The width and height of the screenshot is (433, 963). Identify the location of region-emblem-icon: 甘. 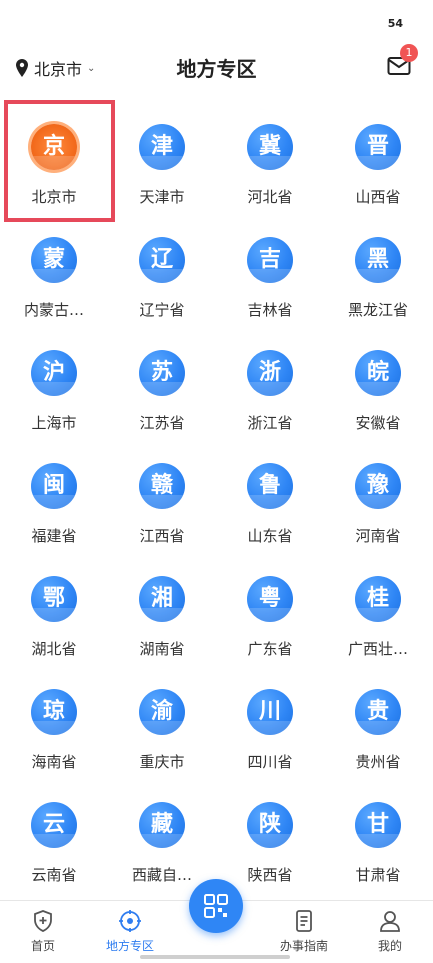
(378, 825).